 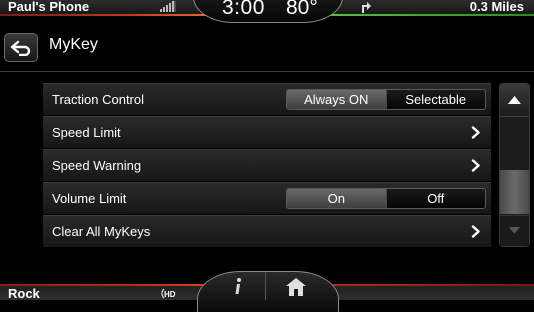 I want to click on bottom-bar-accent-right, so click(x=427, y=285).